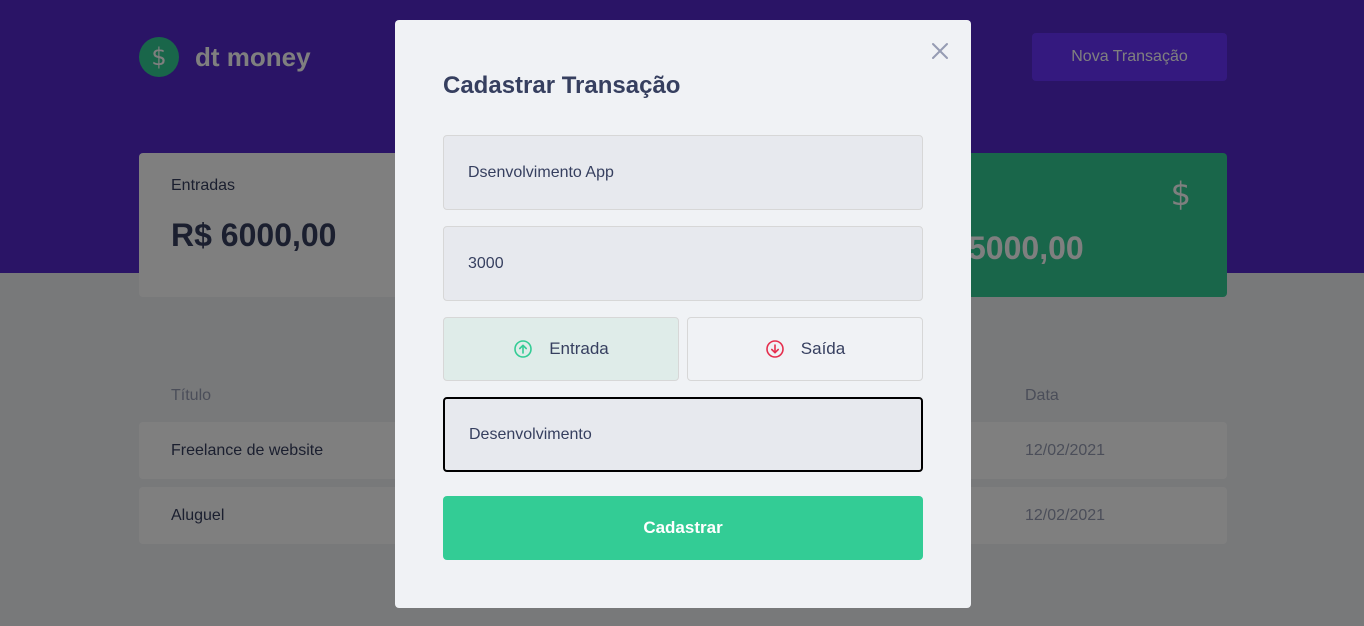  I want to click on close-button, so click(940, 51).